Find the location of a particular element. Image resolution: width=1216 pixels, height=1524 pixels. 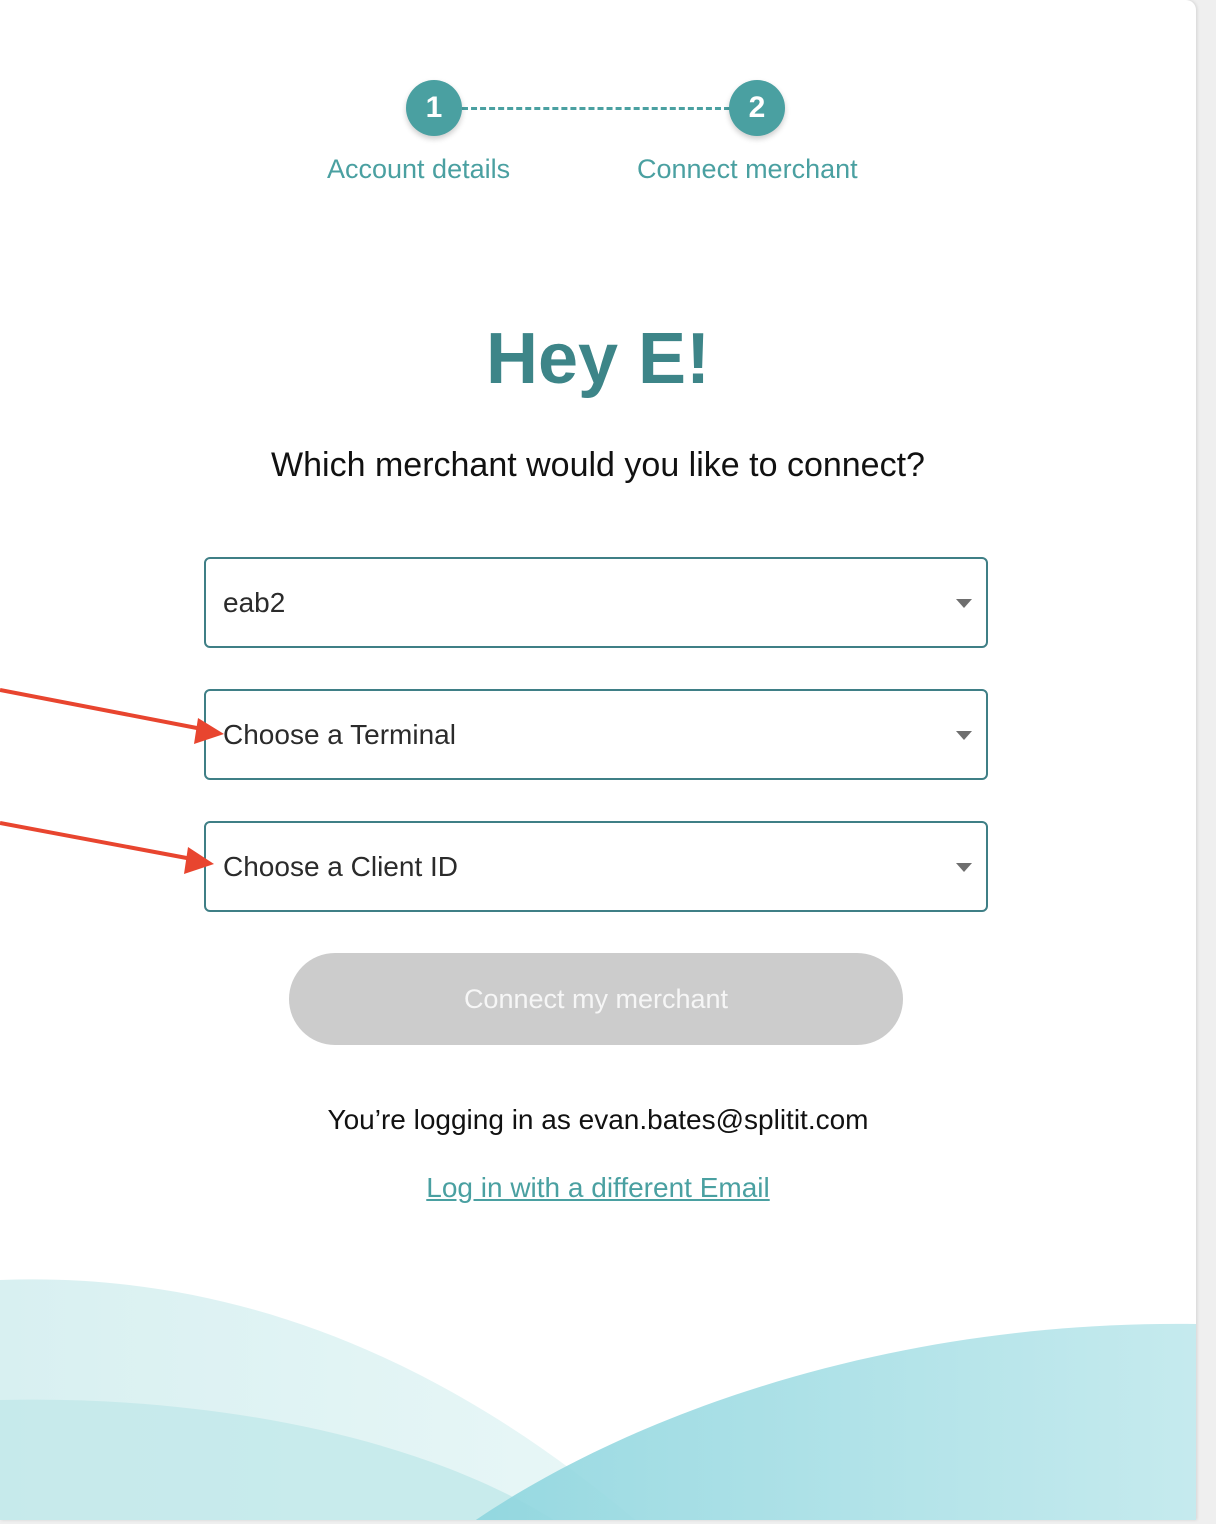

step-1-badge: 1 is located at coordinates (434, 108).